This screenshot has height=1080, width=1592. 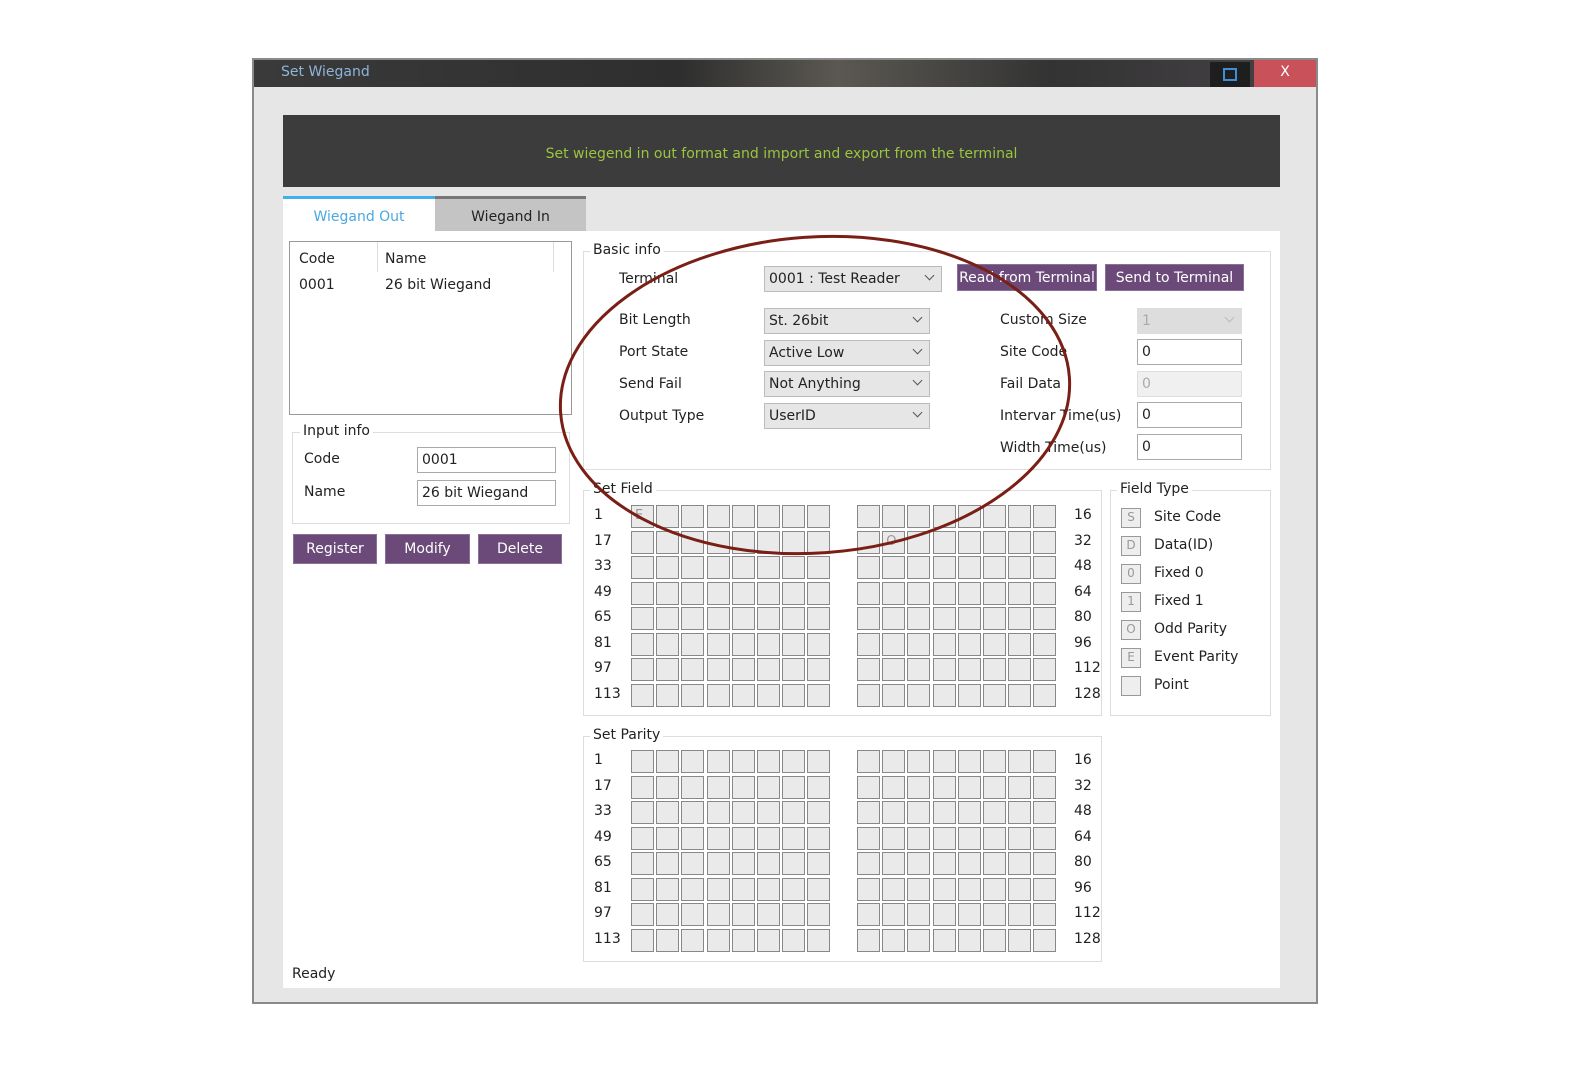 I want to click on title-bar: Set Wiegand X, so click(x=785, y=73).